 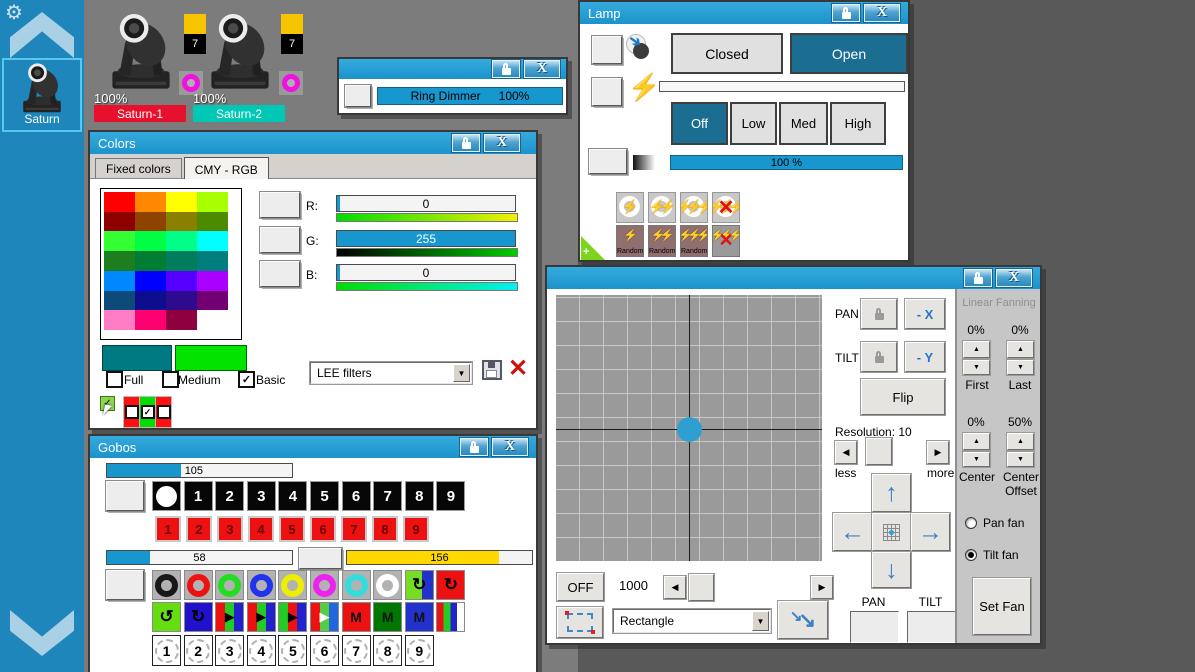 I want to click on tilt-value-field, so click(x=931, y=627).